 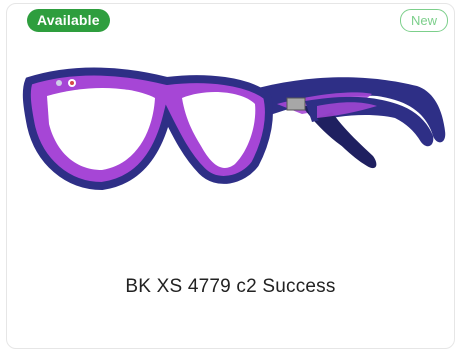 What do you see at coordinates (68, 20) in the screenshot?
I see `availability-badge: Available` at bounding box center [68, 20].